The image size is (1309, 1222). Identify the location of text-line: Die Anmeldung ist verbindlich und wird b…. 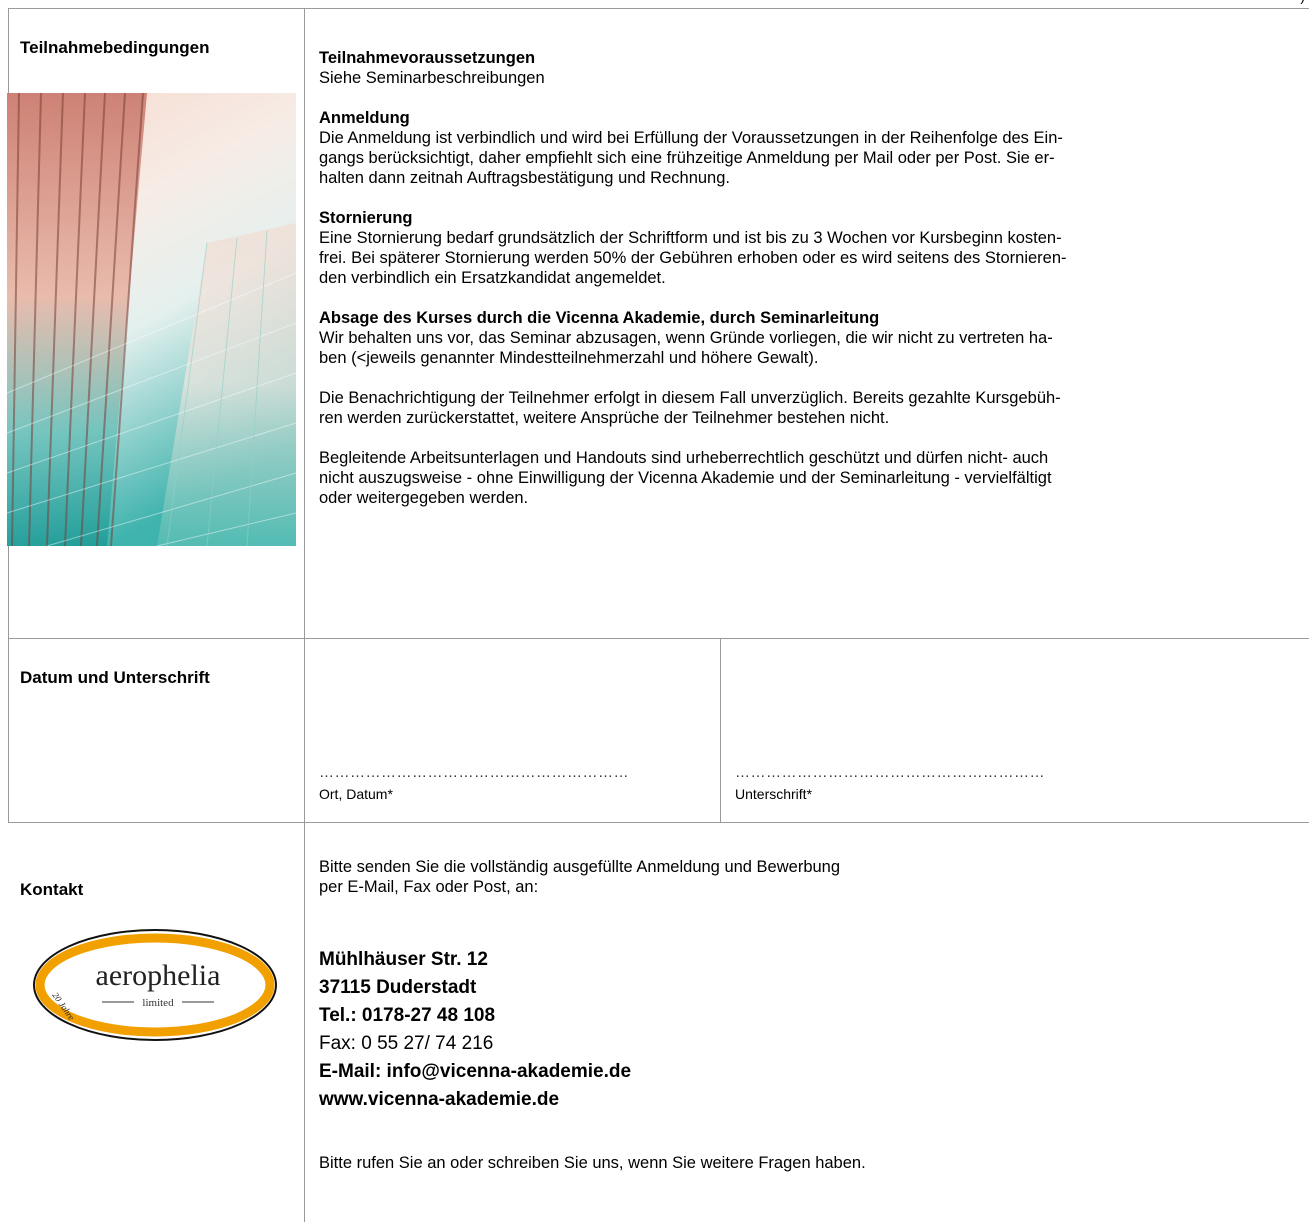
(691, 138).